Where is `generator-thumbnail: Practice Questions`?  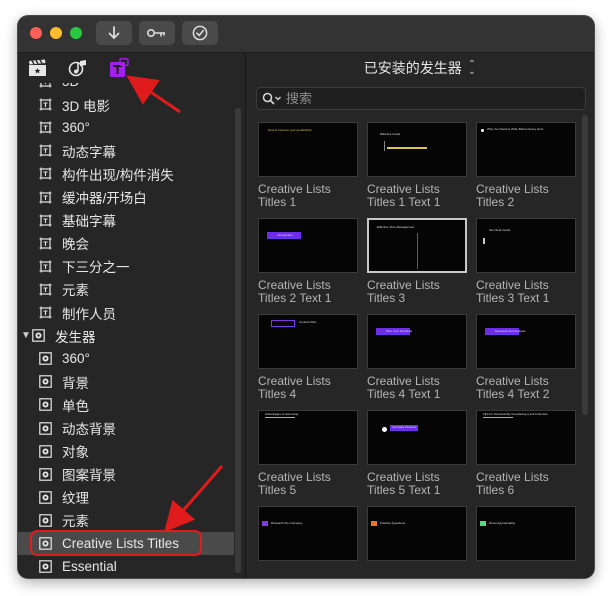 generator-thumbnail: Practice Questions is located at coordinates (417, 533).